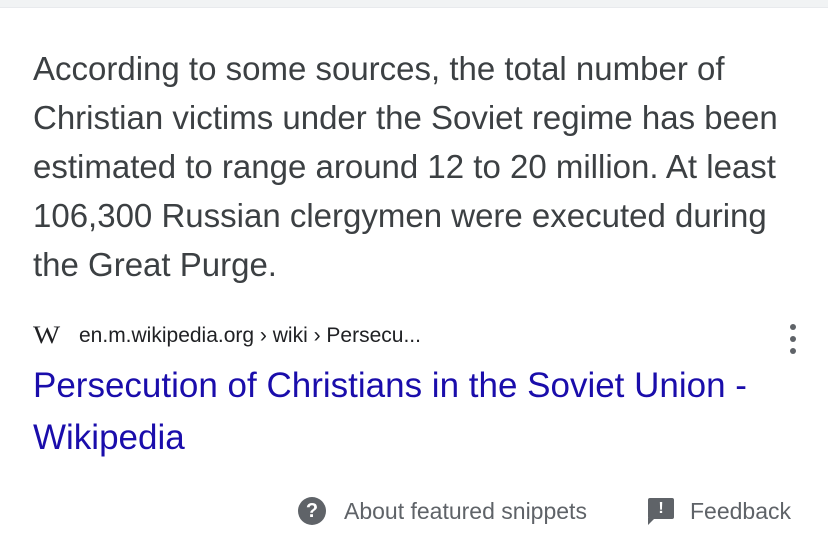 Image resolution: width=828 pixels, height=554 pixels. I want to click on about-featured-snippets-label: About featured snippets, so click(465, 510).